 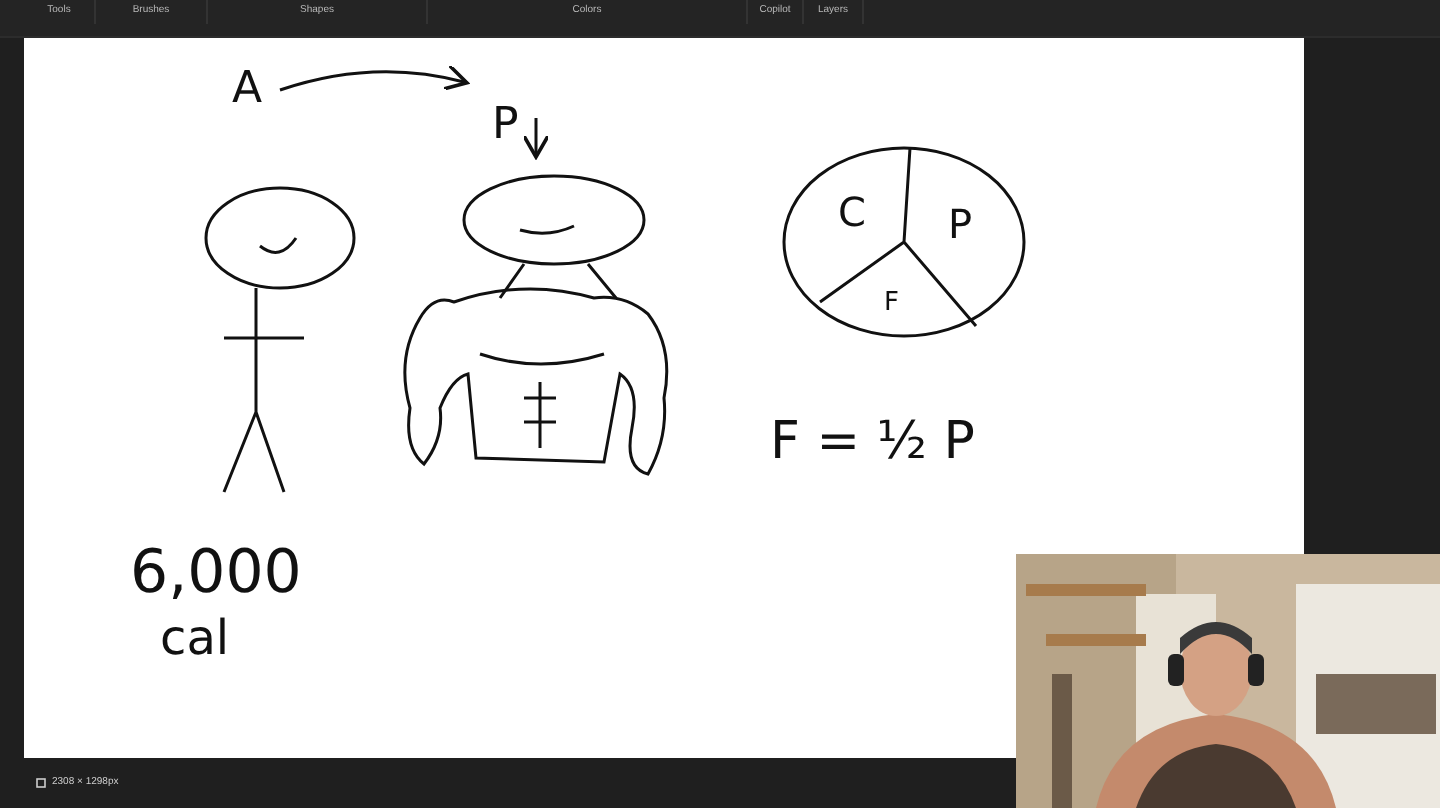 I want to click on down-arrow-drawing, so click(x=536, y=137).